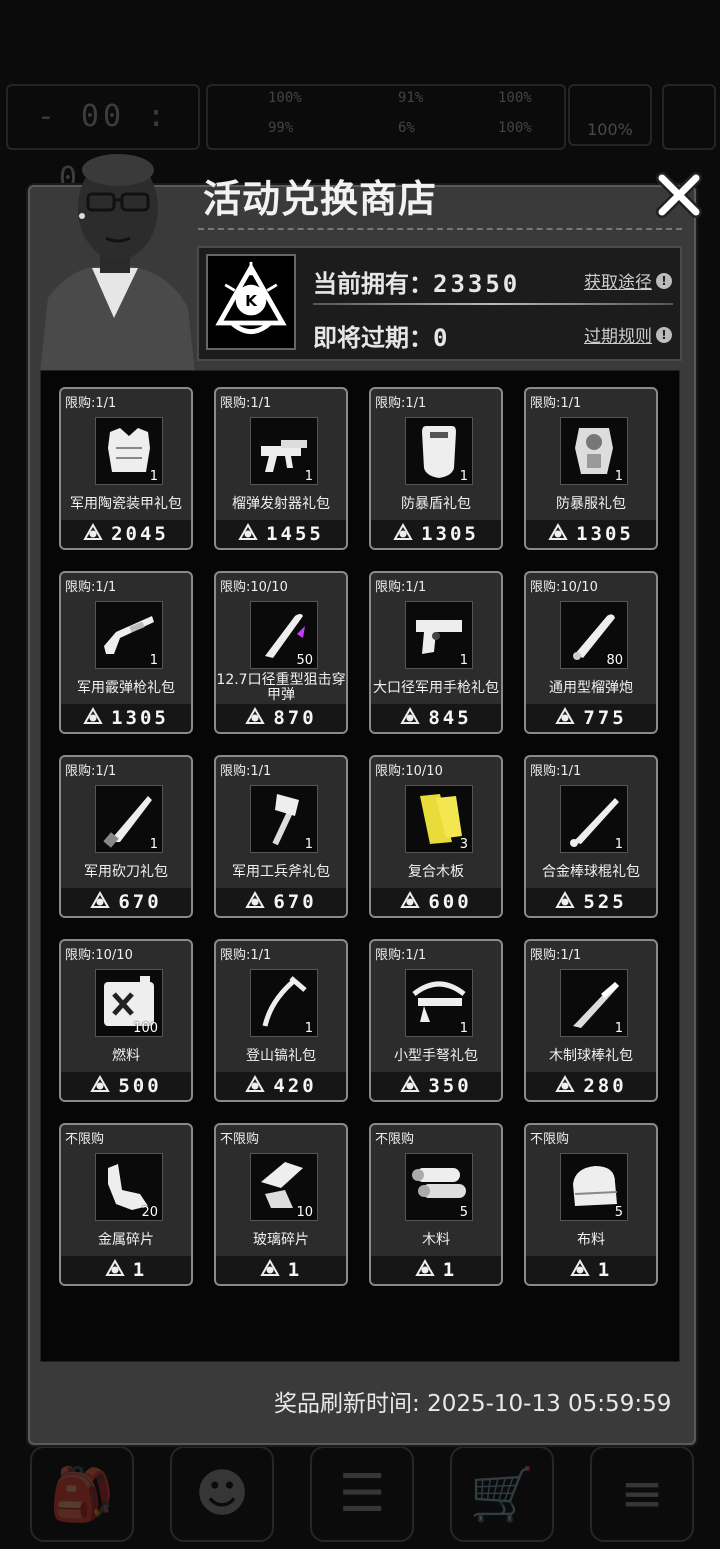  What do you see at coordinates (126, 1056) in the screenshot?
I see `item-name: 燃料` at bounding box center [126, 1056].